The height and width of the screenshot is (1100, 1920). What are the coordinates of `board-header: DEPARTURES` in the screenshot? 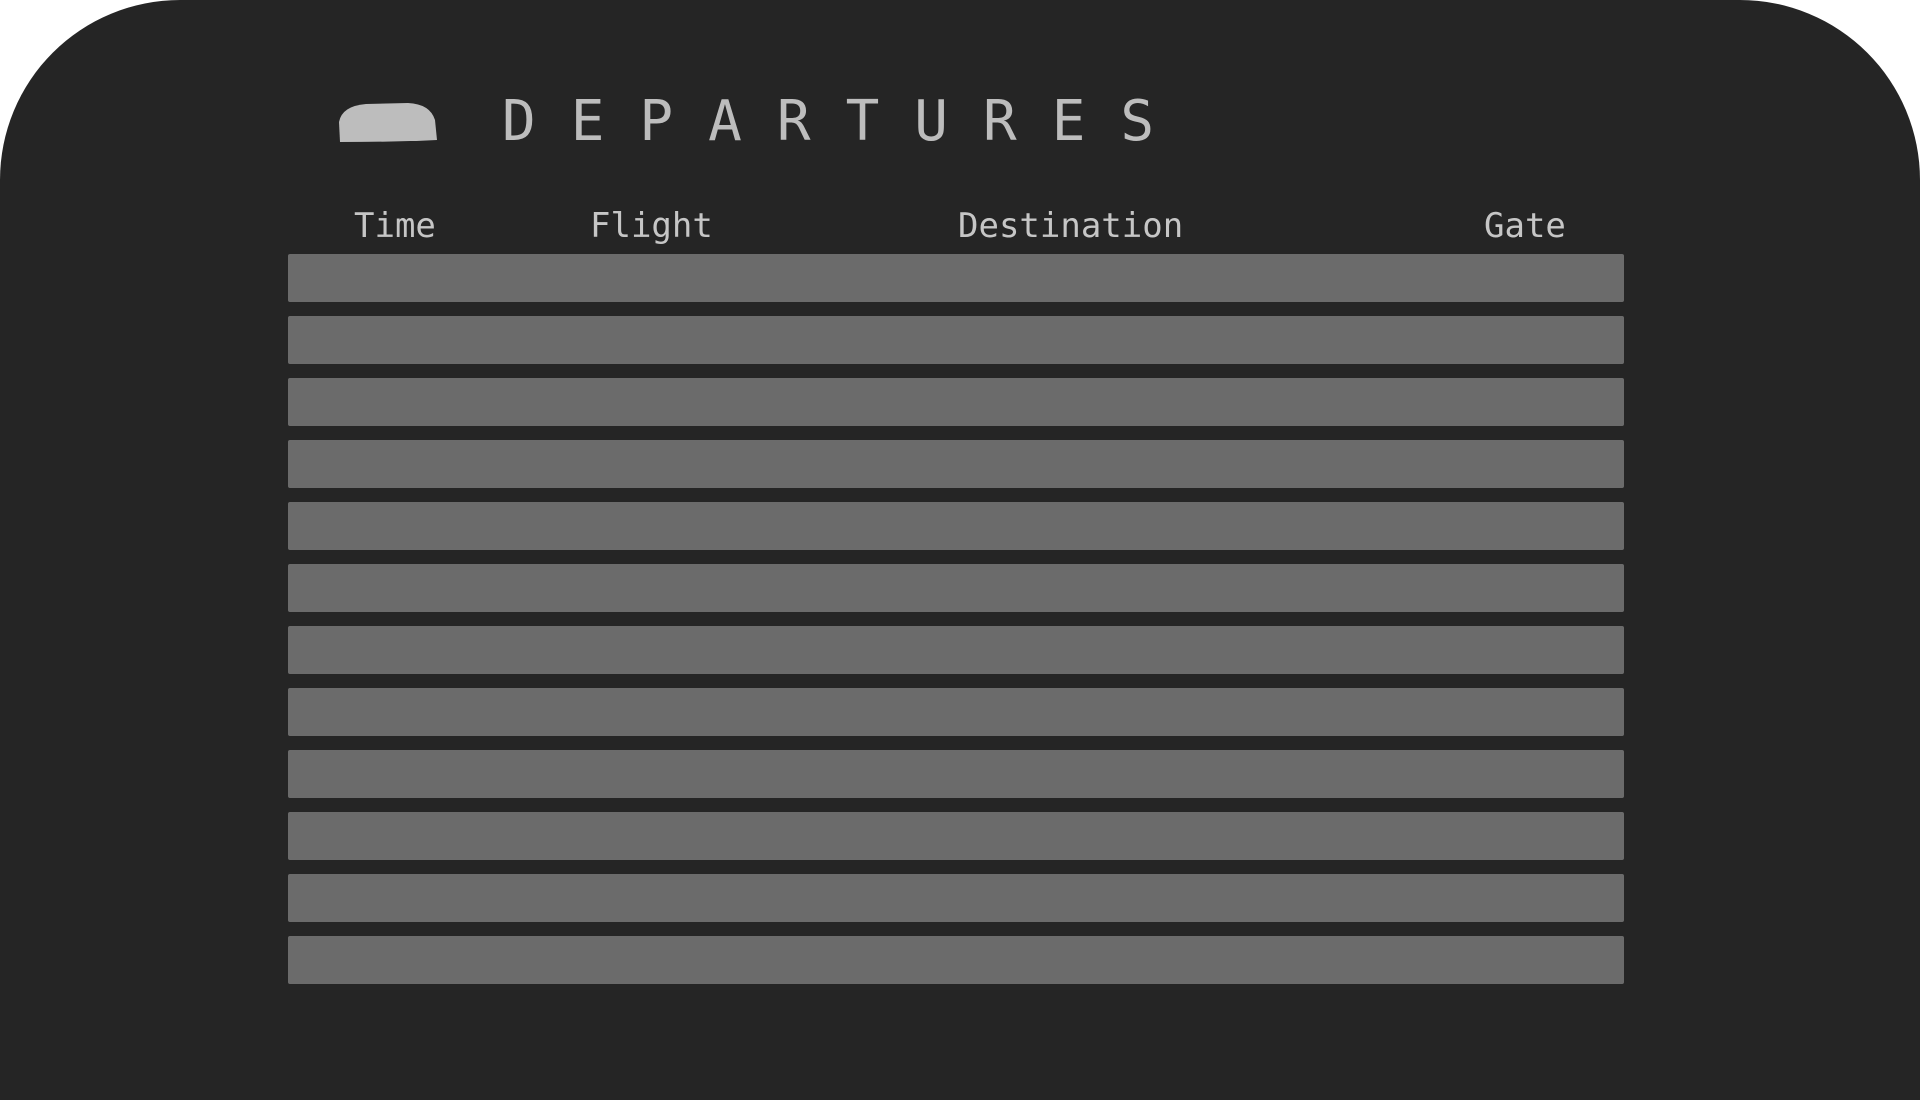 It's located at (762, 122).